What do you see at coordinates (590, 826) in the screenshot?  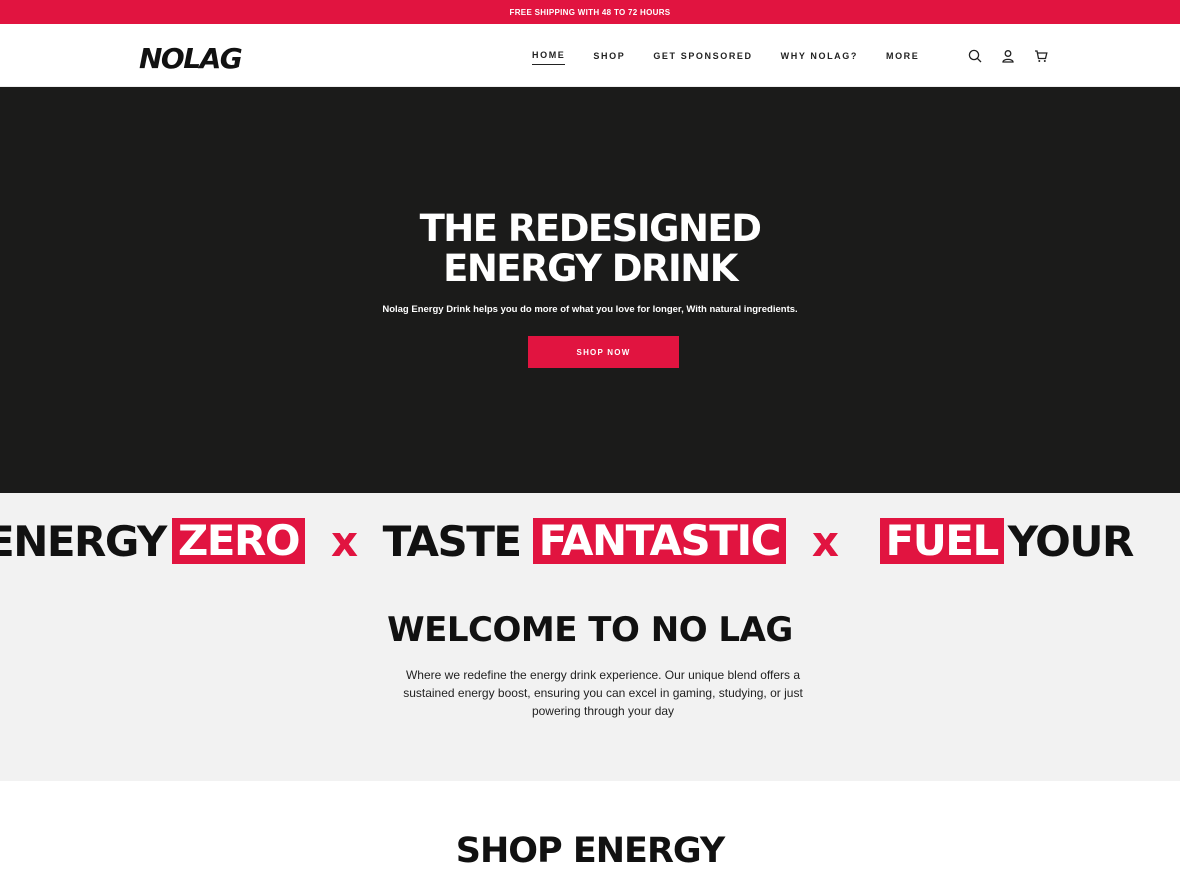 I see `shop-energy-section: SHOP ENERGY` at bounding box center [590, 826].